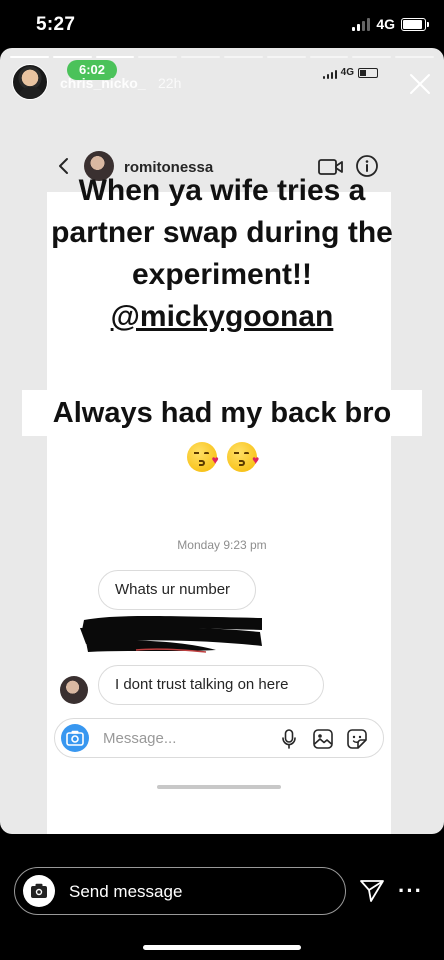  What do you see at coordinates (171, 634) in the screenshot?
I see `redaction-scribble` at bounding box center [171, 634].